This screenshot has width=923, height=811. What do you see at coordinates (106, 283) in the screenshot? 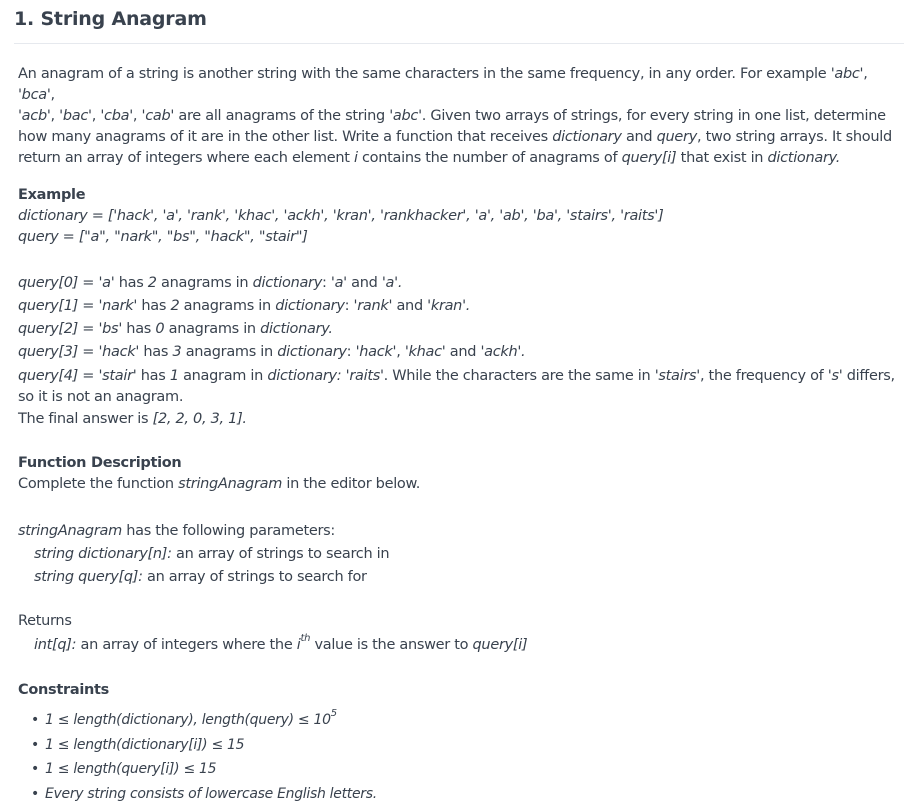
I see `query-value: 'a'` at bounding box center [106, 283].